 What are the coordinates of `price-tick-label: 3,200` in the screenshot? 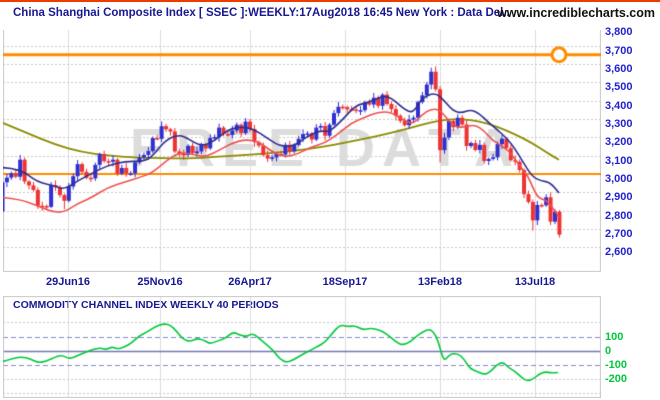 It's located at (619, 142).